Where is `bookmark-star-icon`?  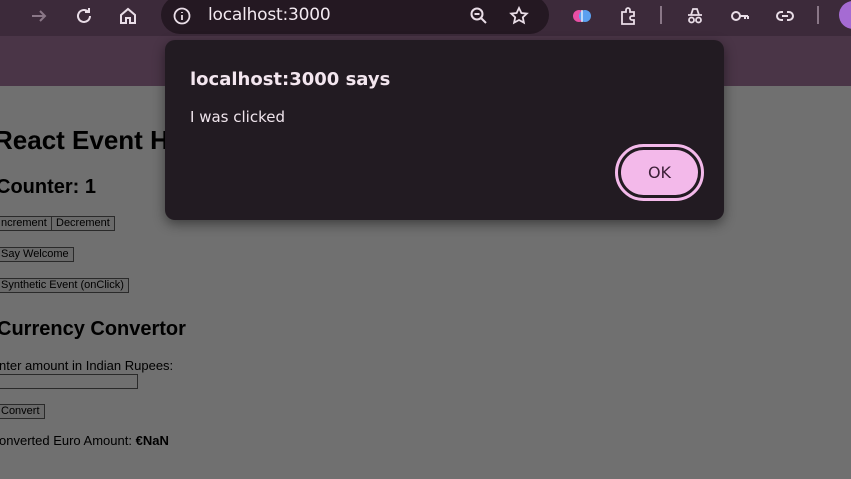
bookmark-star-icon is located at coordinates (519, 16).